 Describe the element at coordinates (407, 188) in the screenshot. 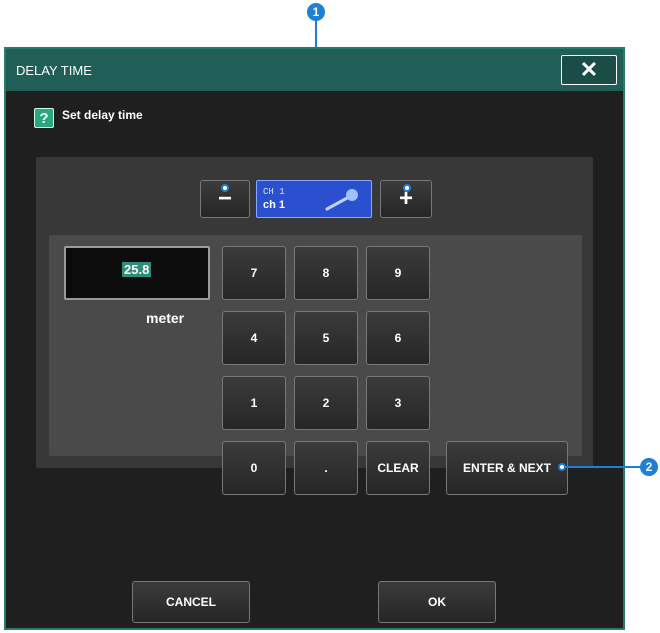

I see `callout-dot-plus` at that location.